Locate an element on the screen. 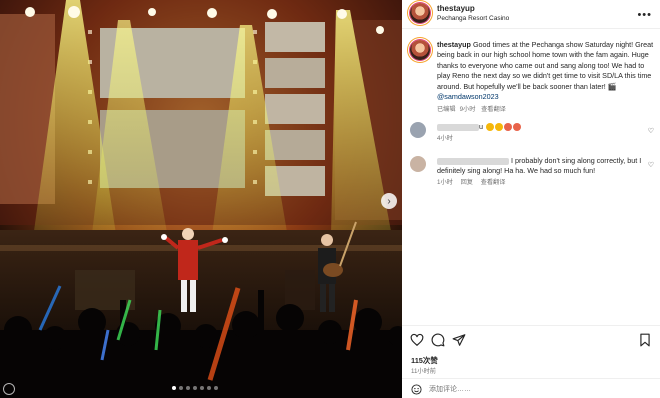  caption-mention: @samdawson2023 is located at coordinates (468, 96).